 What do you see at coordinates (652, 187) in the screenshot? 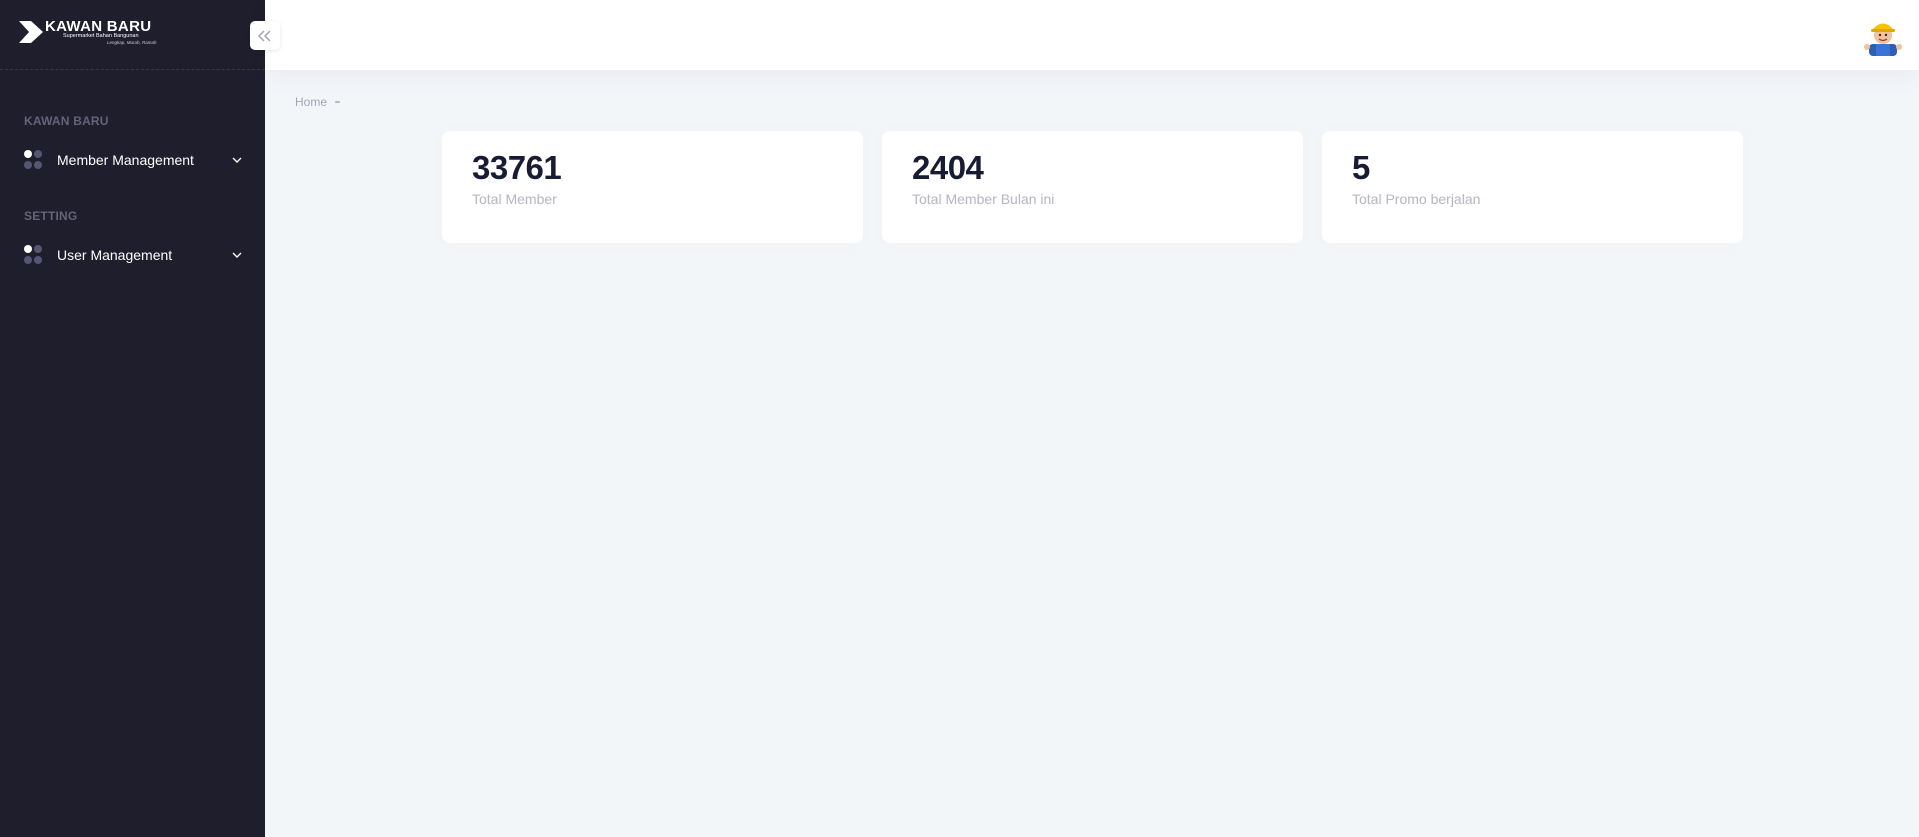
I see `stat-card-total-member: 33761 Total Member` at bounding box center [652, 187].